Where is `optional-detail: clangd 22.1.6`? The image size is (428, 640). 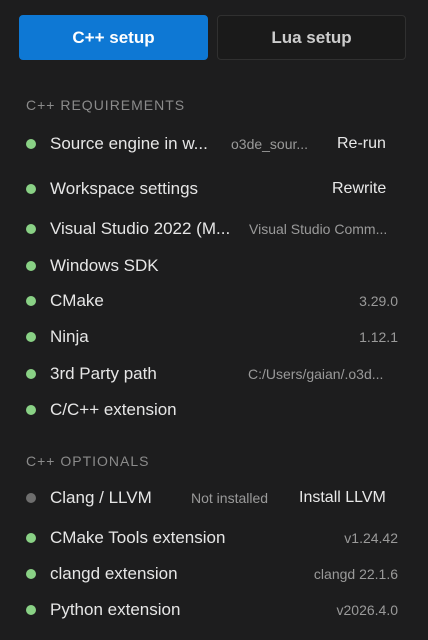
optional-detail: clangd 22.1.6 is located at coordinates (355, 574).